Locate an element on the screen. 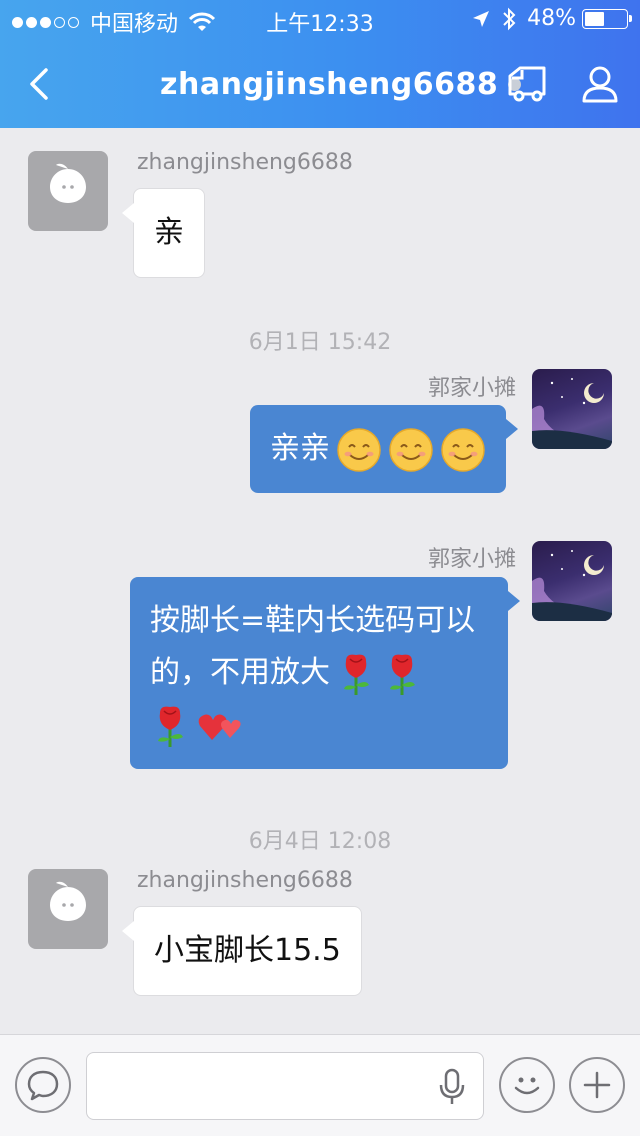  status-bar: 中国移动 上午12:33 48% is located at coordinates (320, 20).